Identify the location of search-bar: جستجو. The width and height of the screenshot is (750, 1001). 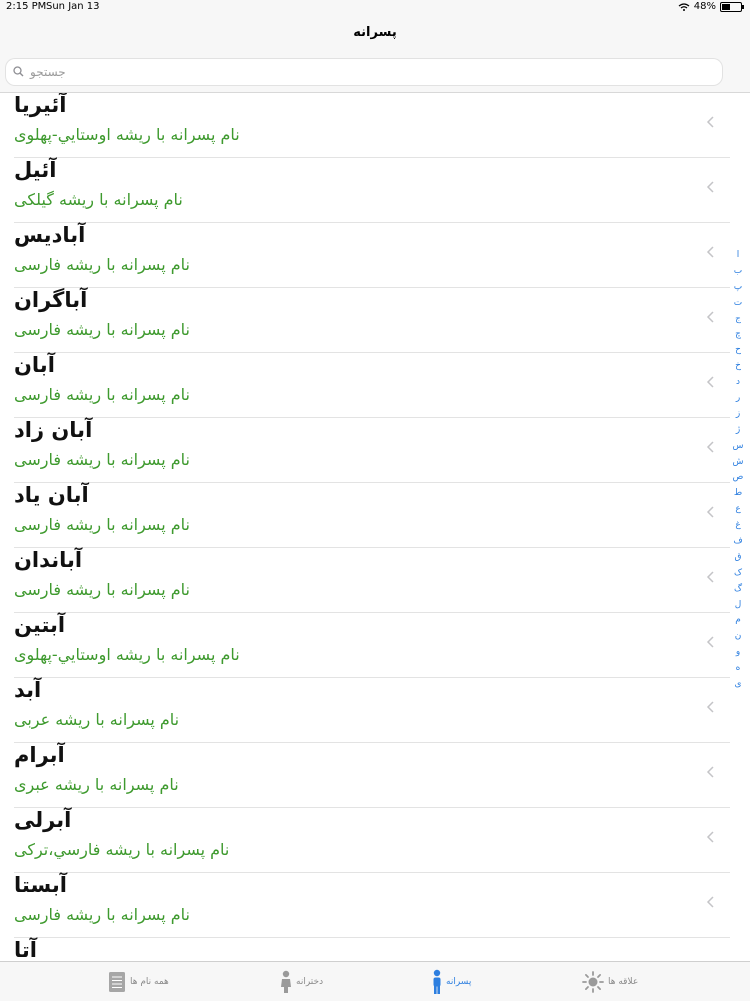
(375, 72).